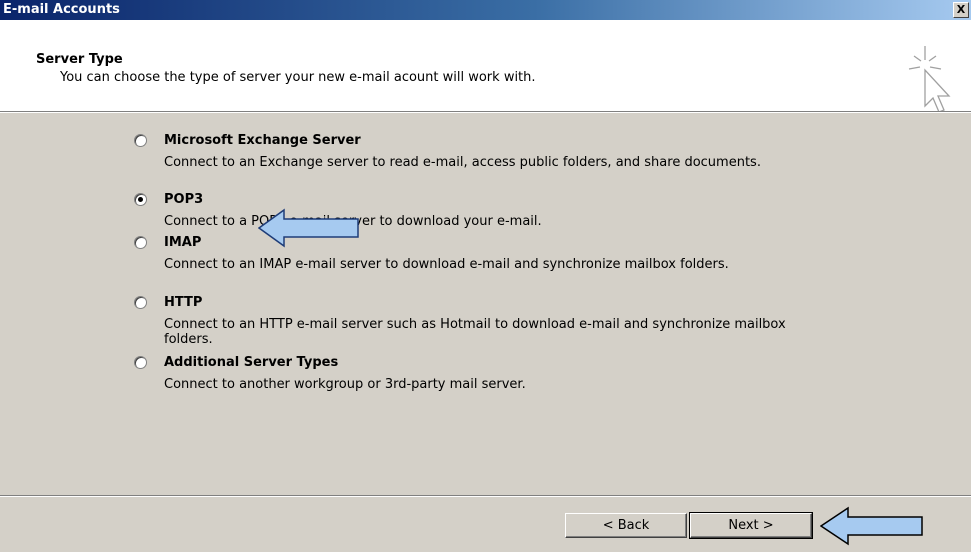  Describe the element at coordinates (79, 59) in the screenshot. I see `page-title: Server Type` at that location.